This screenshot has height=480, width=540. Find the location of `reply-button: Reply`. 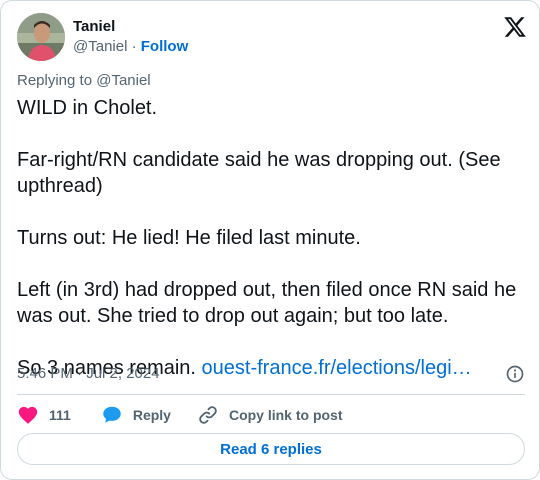

reply-button: Reply is located at coordinates (136, 415).